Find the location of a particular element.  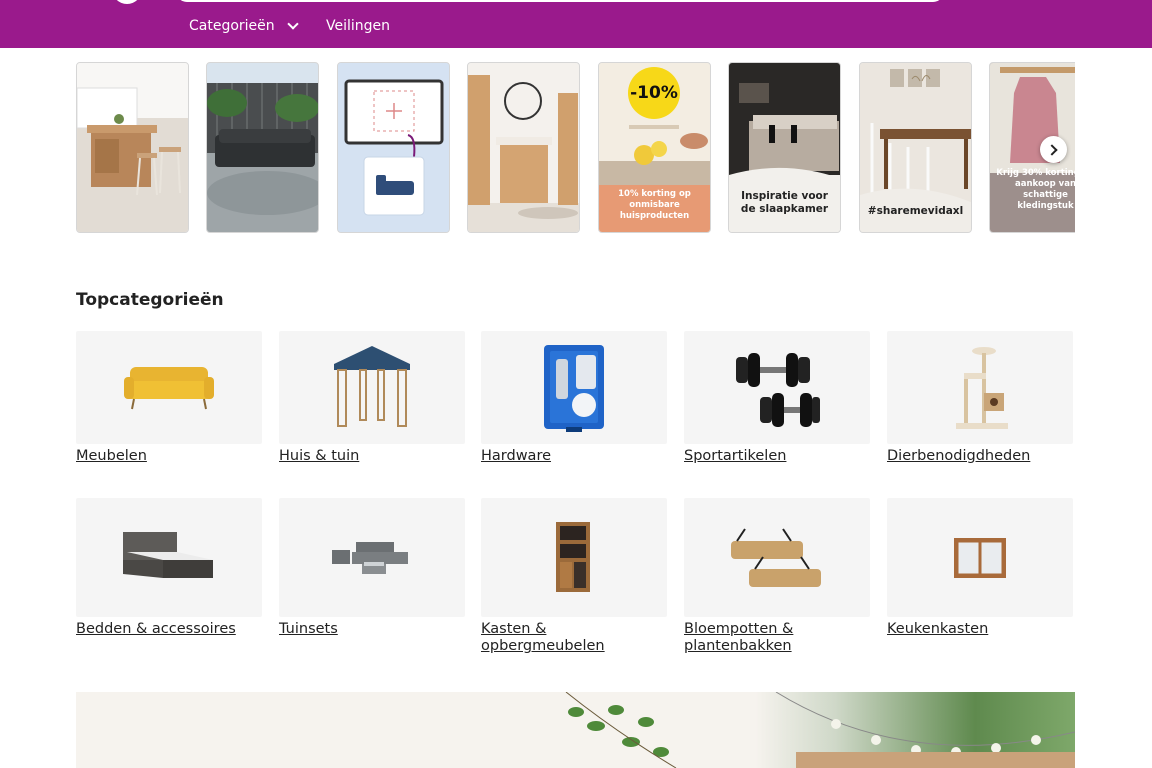

story-garden-lounge is located at coordinates (262, 147).